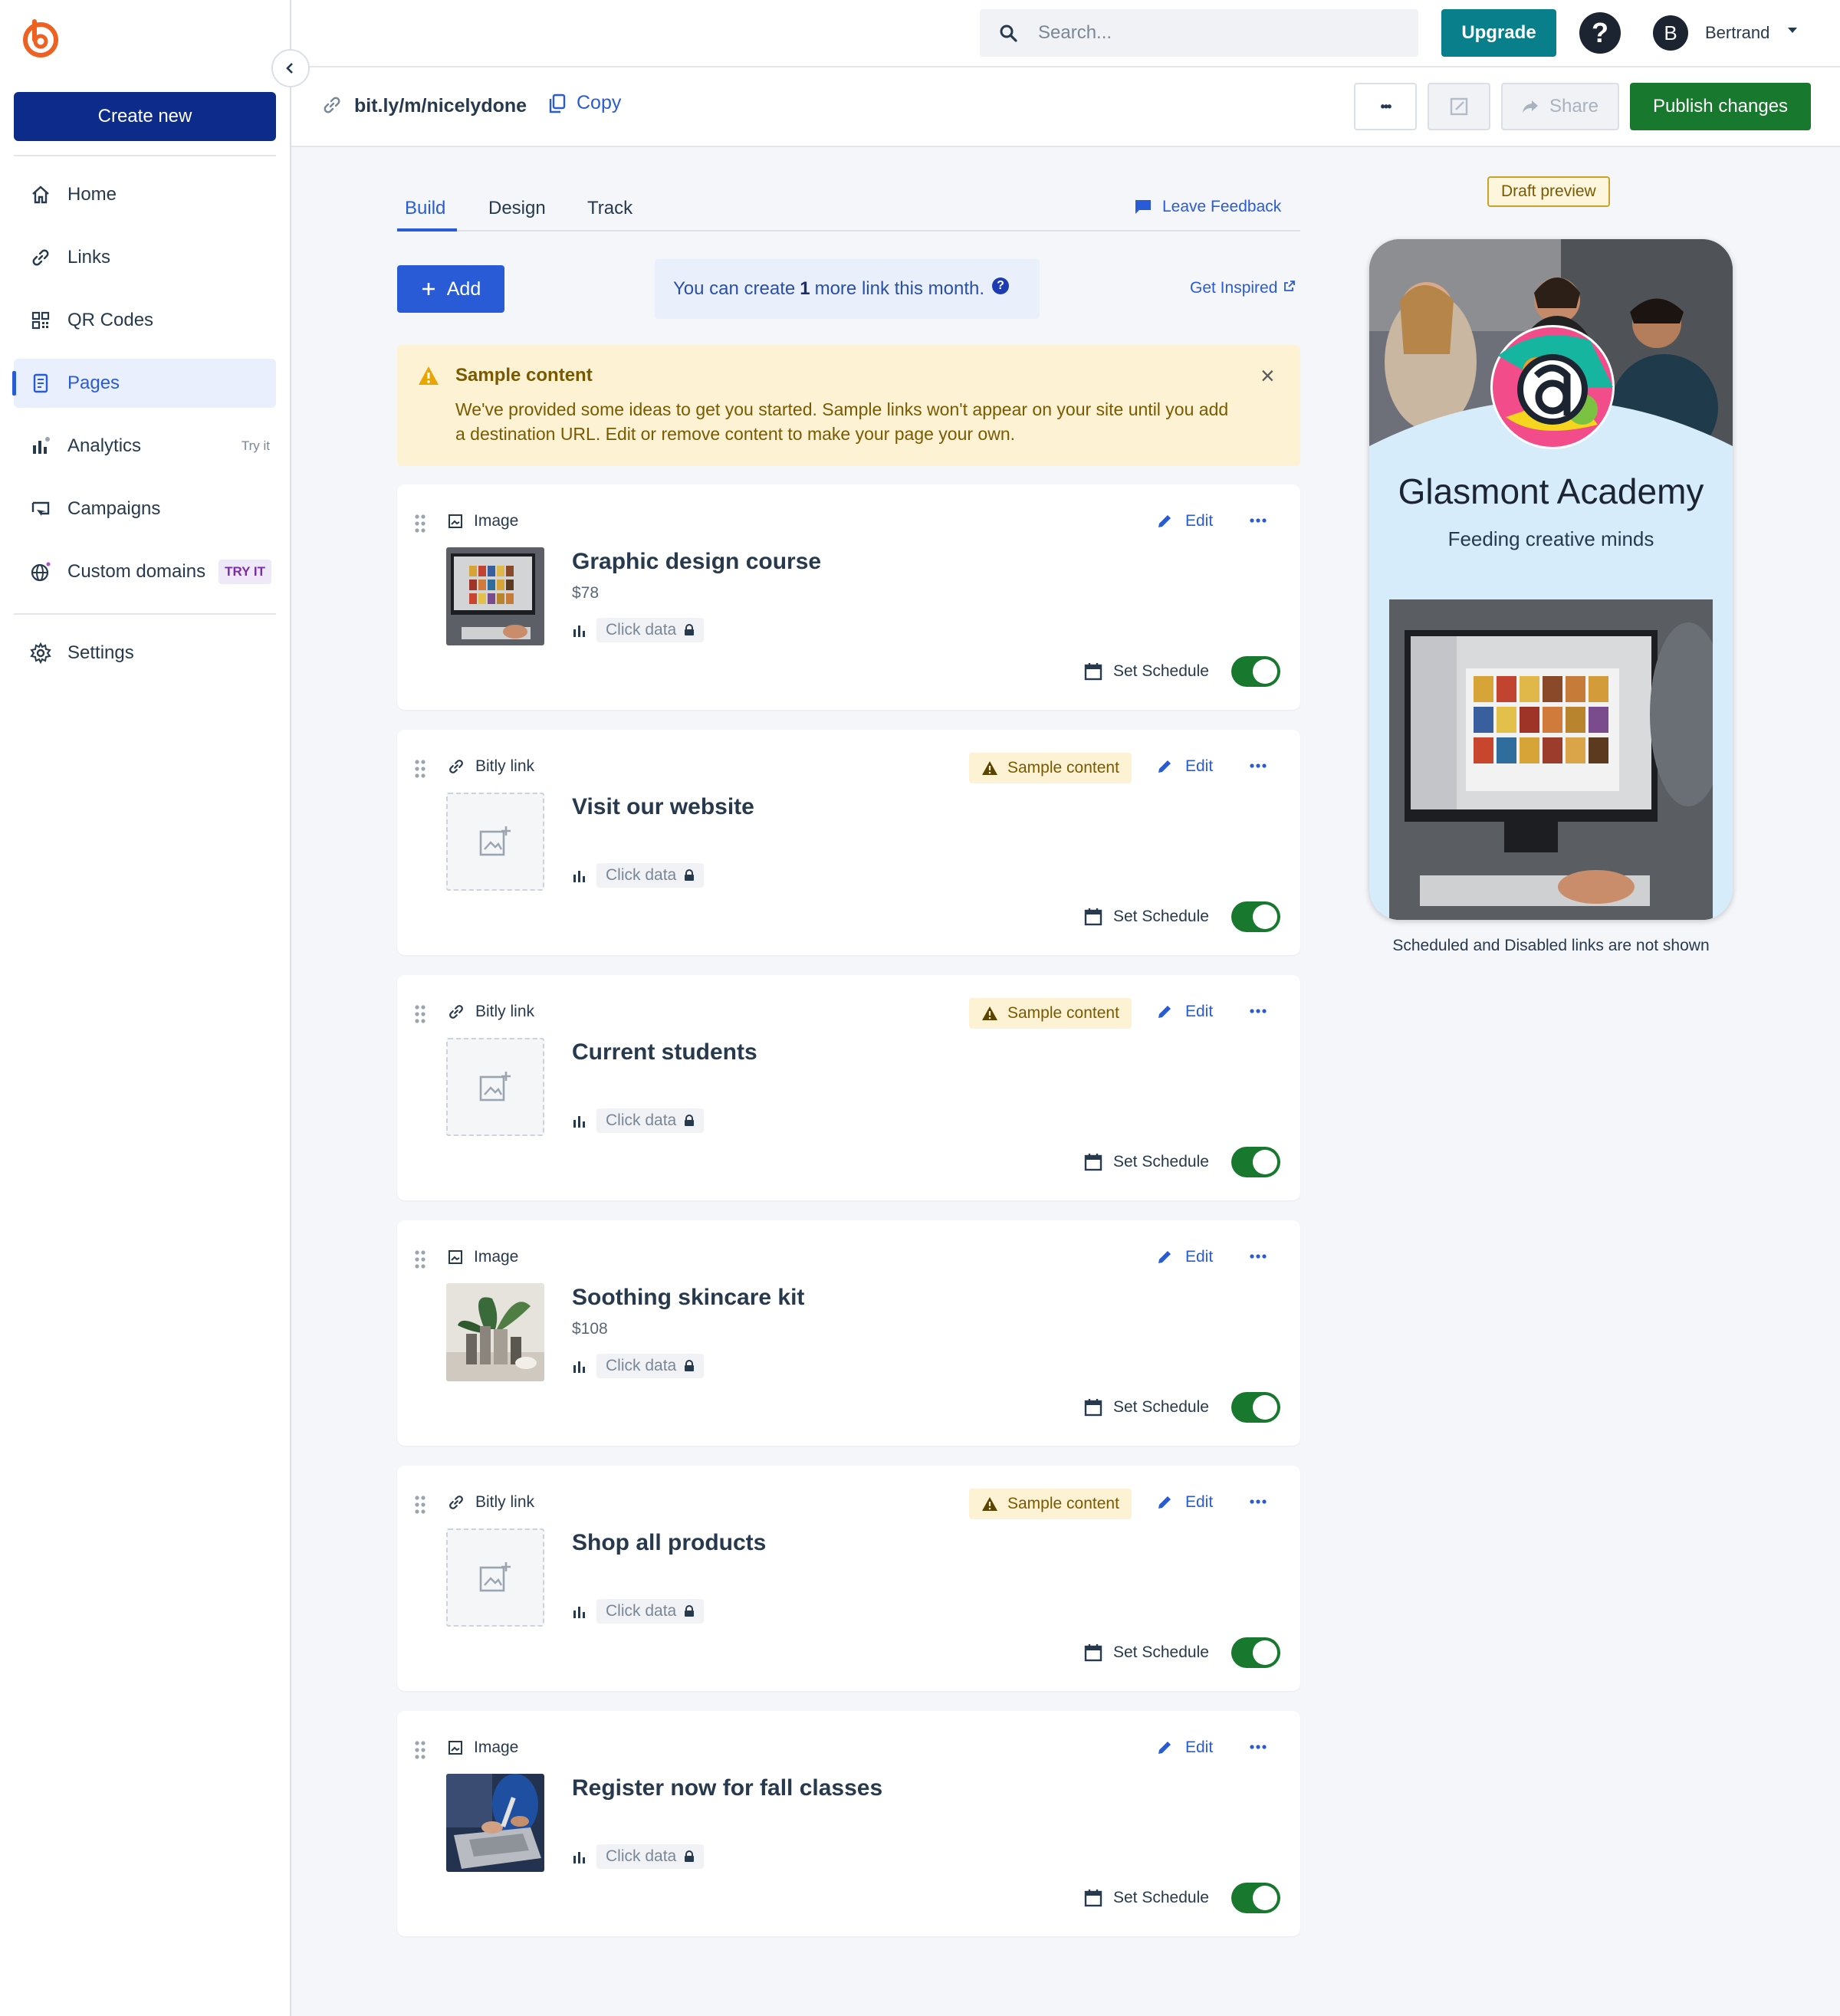 This screenshot has width=1840, height=2016. Describe the element at coordinates (1063, 768) in the screenshot. I see `sample-badge-label: Sample content` at that location.